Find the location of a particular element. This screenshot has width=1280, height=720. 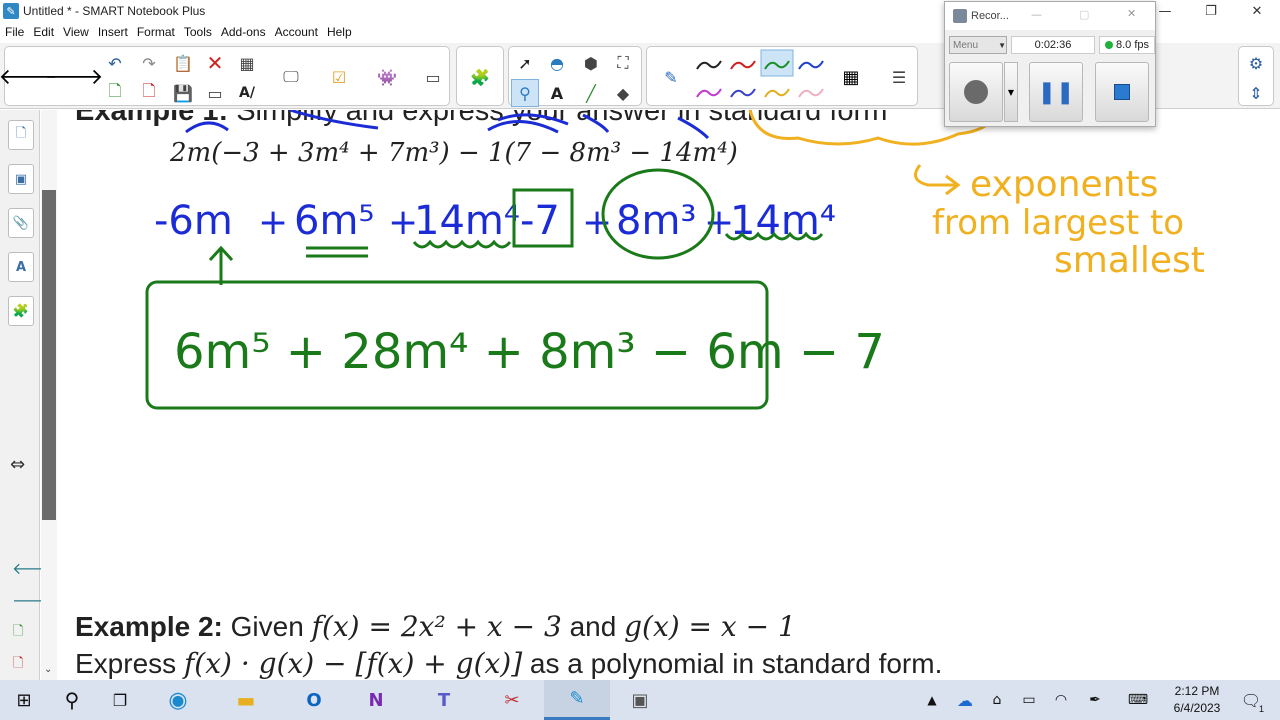

properties-icon: A is located at coordinates (21, 267).